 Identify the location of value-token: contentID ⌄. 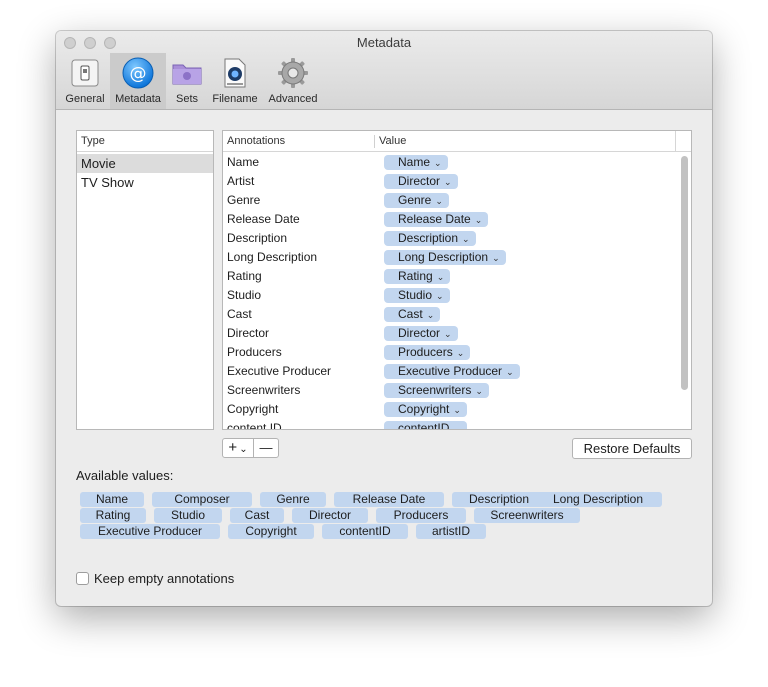
(425, 425).